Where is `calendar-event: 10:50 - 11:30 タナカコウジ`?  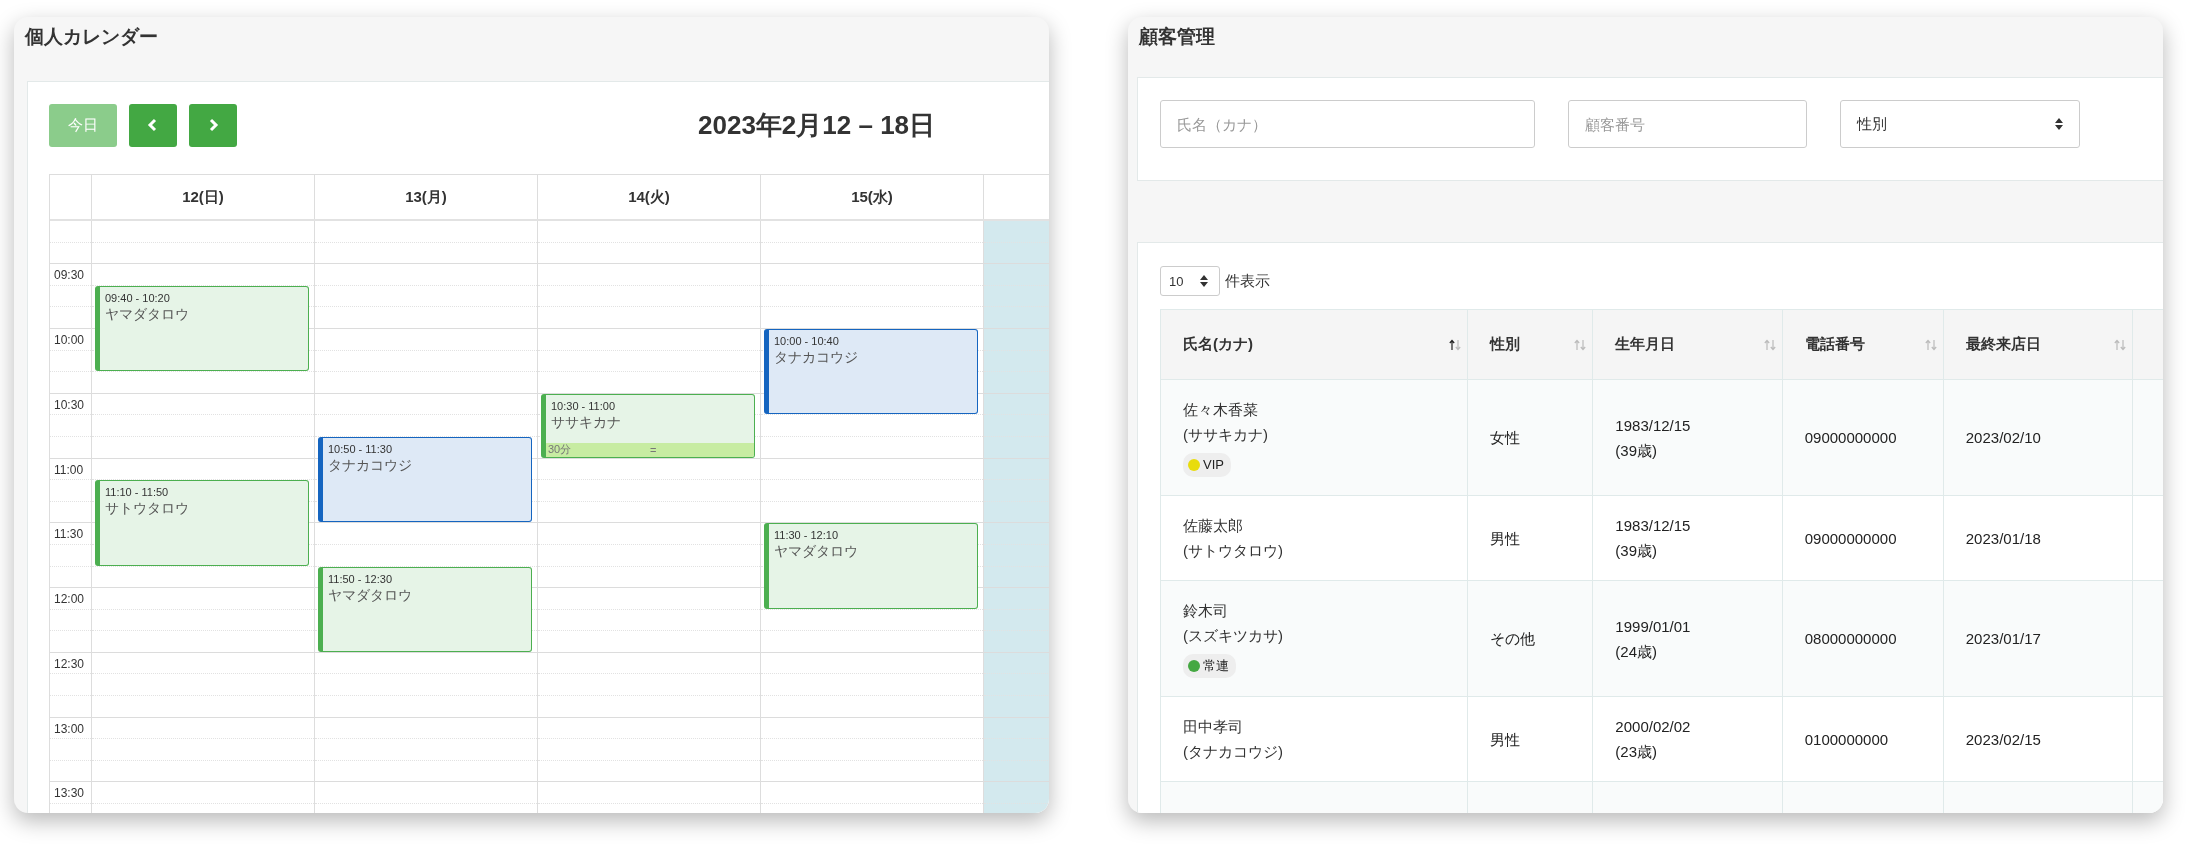 calendar-event: 10:50 - 11:30 タナカコウジ is located at coordinates (425, 480).